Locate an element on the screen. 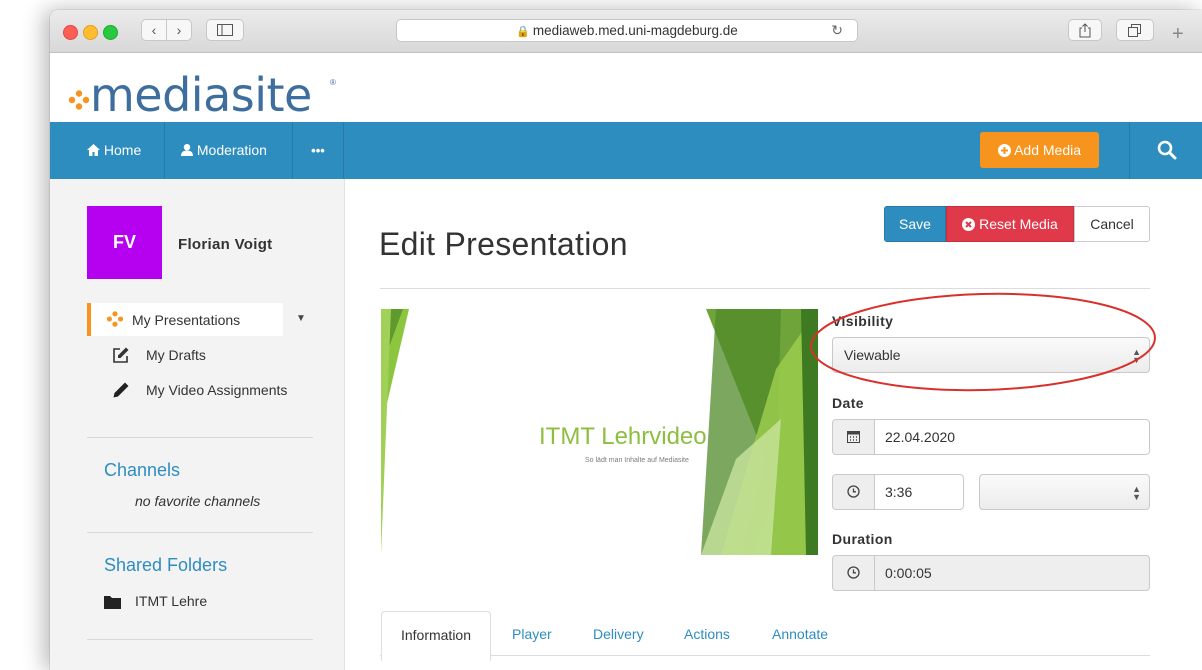 This screenshot has width=1202, height=670. sidebar-item-my-video-assignments: My Video Assignments is located at coordinates (216, 390).